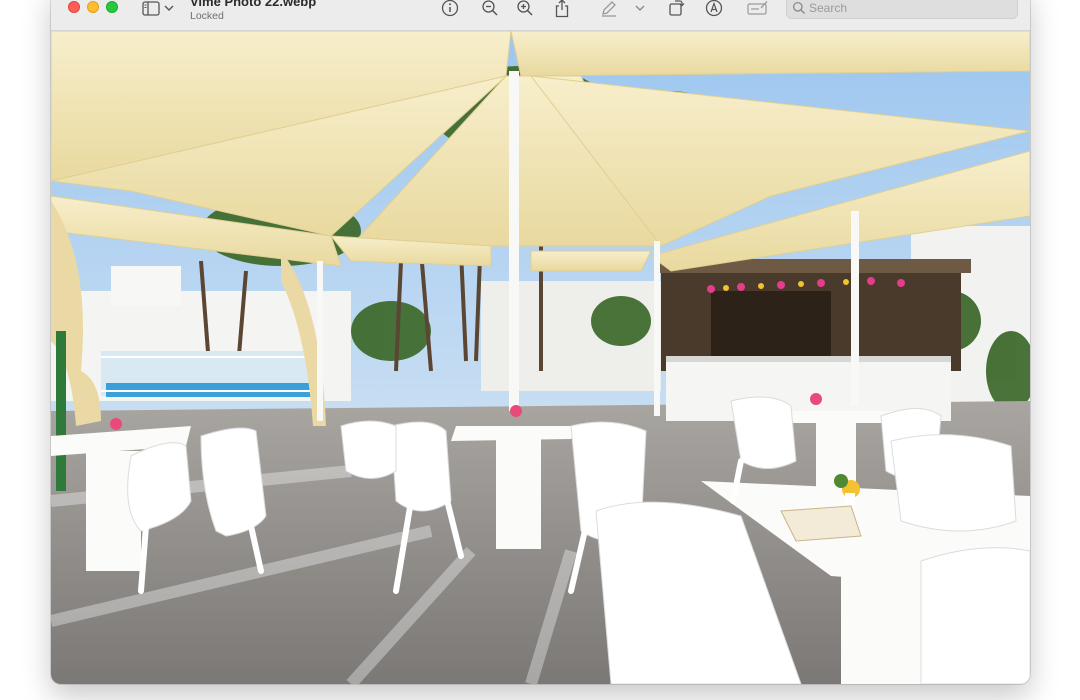 The width and height of the screenshot is (1080, 700). Describe the element at coordinates (609, 9) in the screenshot. I see `pen-icon` at that location.